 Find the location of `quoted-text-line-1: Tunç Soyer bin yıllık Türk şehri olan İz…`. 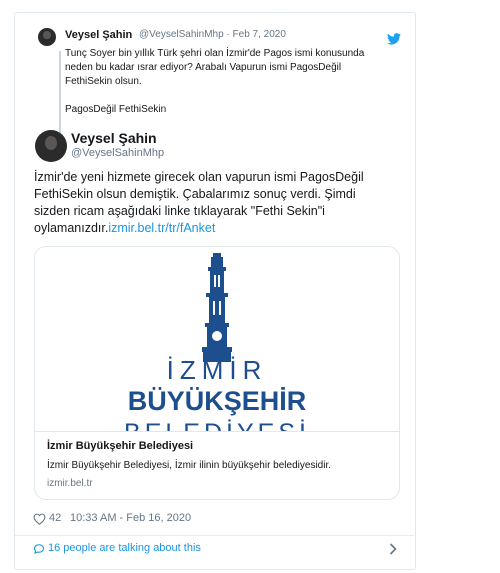

quoted-text-line-1: Tunç Soyer bin yıllık Türk şehri olan İz… is located at coordinates (215, 53).